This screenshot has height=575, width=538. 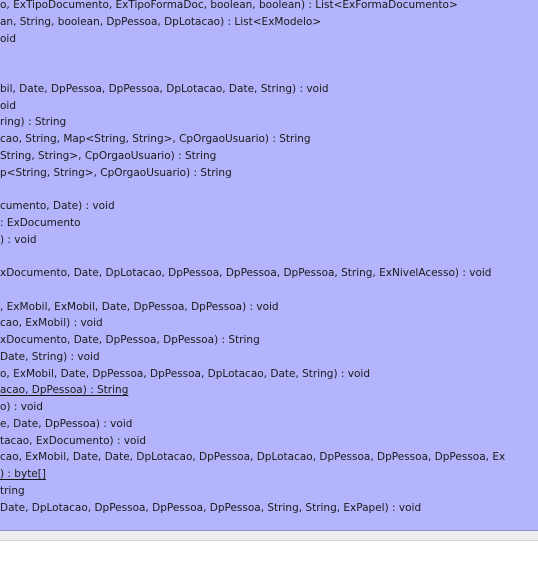 What do you see at coordinates (40, 222) in the screenshot?
I see `method-row: : ExDocumento` at bounding box center [40, 222].